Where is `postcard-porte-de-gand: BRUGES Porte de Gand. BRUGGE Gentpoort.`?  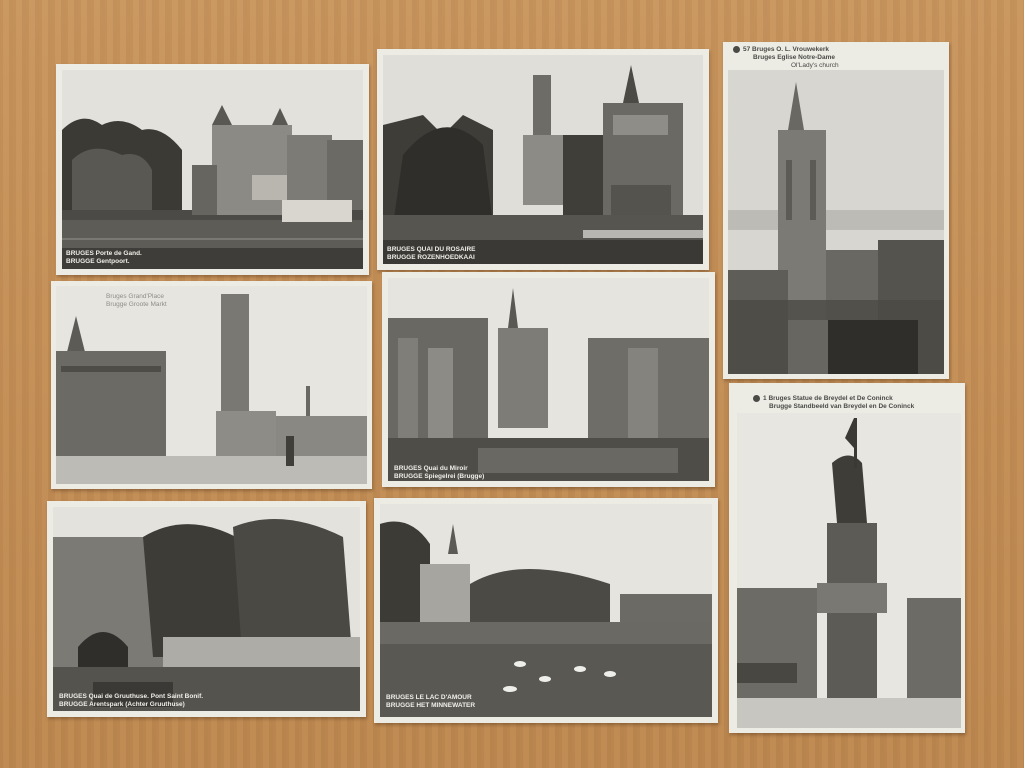 postcard-porte-de-gand: BRUGES Porte de Gand. BRUGGE Gentpoort. is located at coordinates (212, 169).